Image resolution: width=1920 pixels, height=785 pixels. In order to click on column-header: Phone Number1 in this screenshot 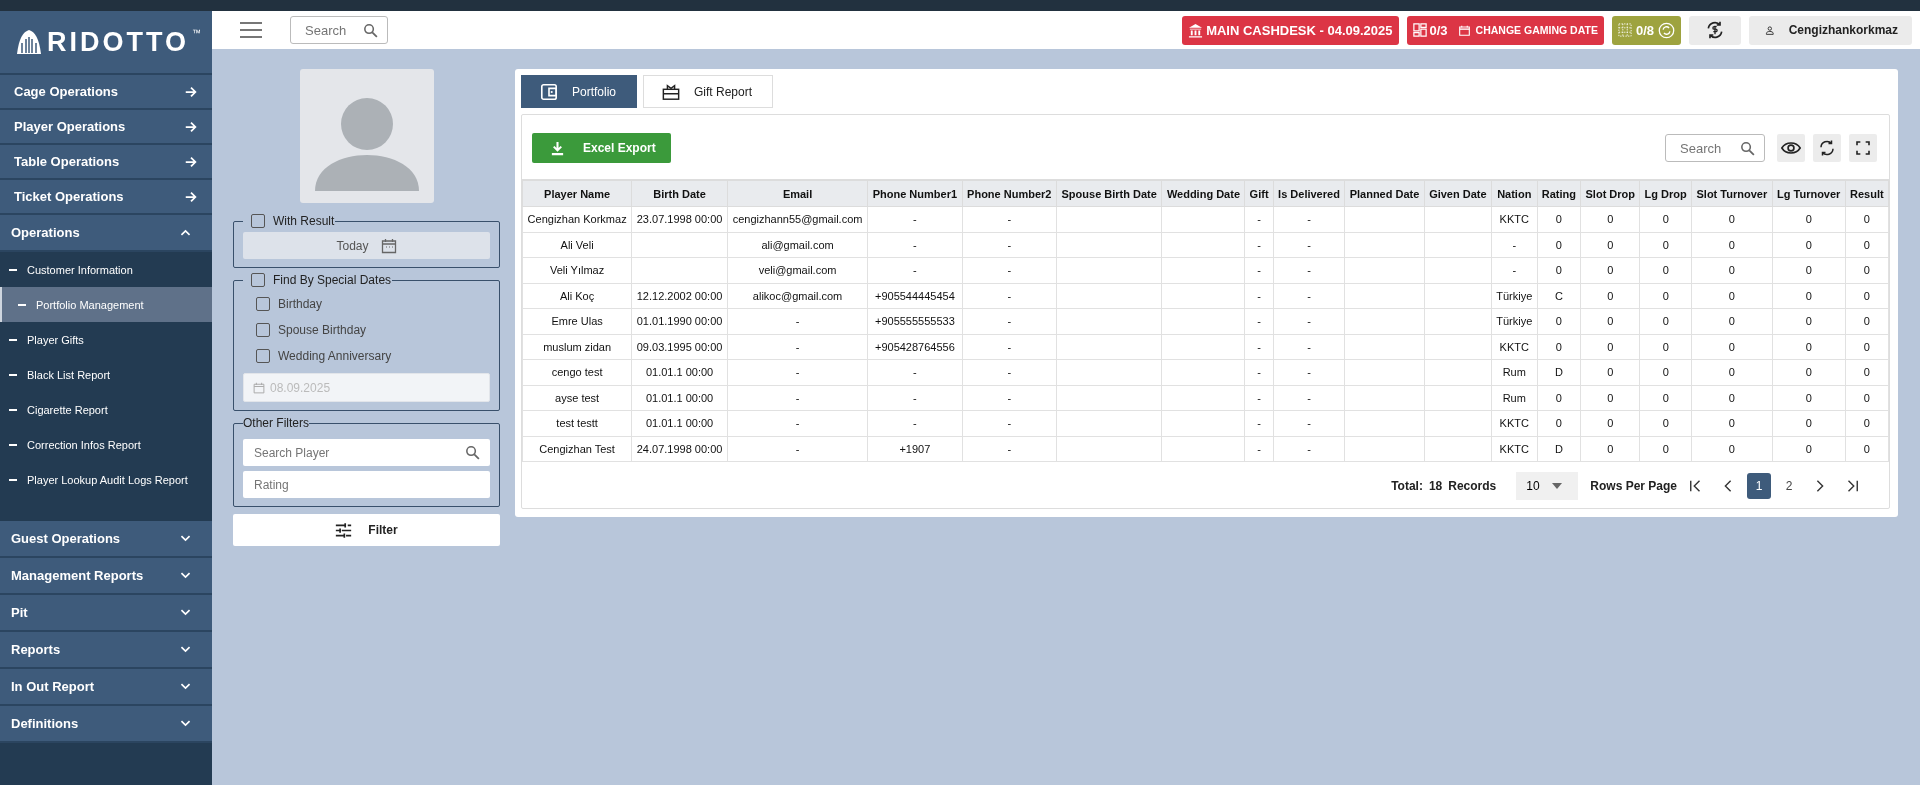, I will do `click(915, 193)`.